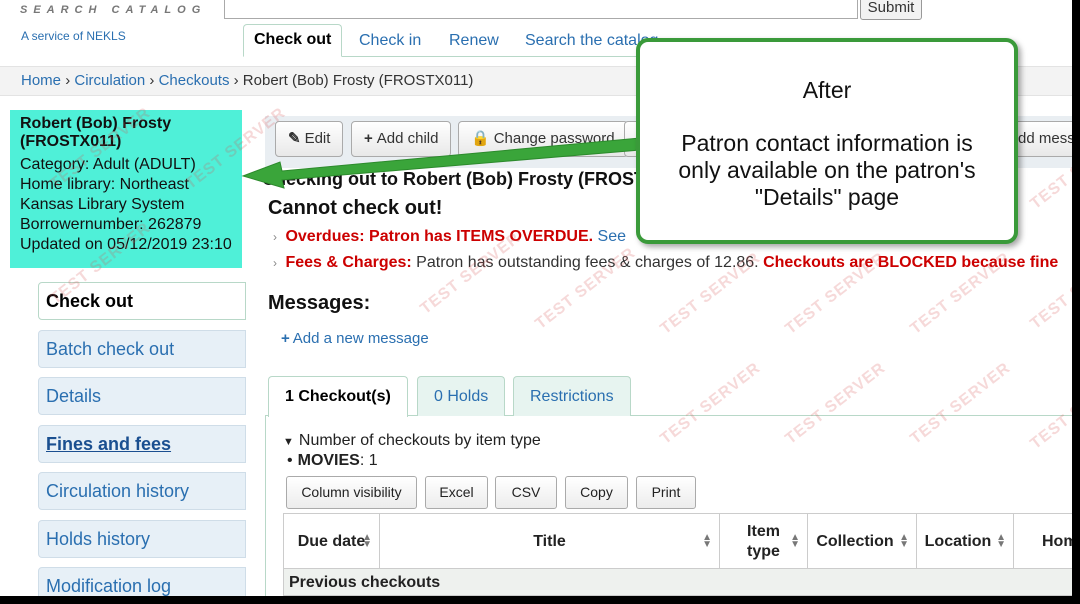 This screenshot has width=1080, height=604. What do you see at coordinates (911, 262) in the screenshot?
I see `fees-blocked: Checkouts are BLOCKED because fine` at bounding box center [911, 262].